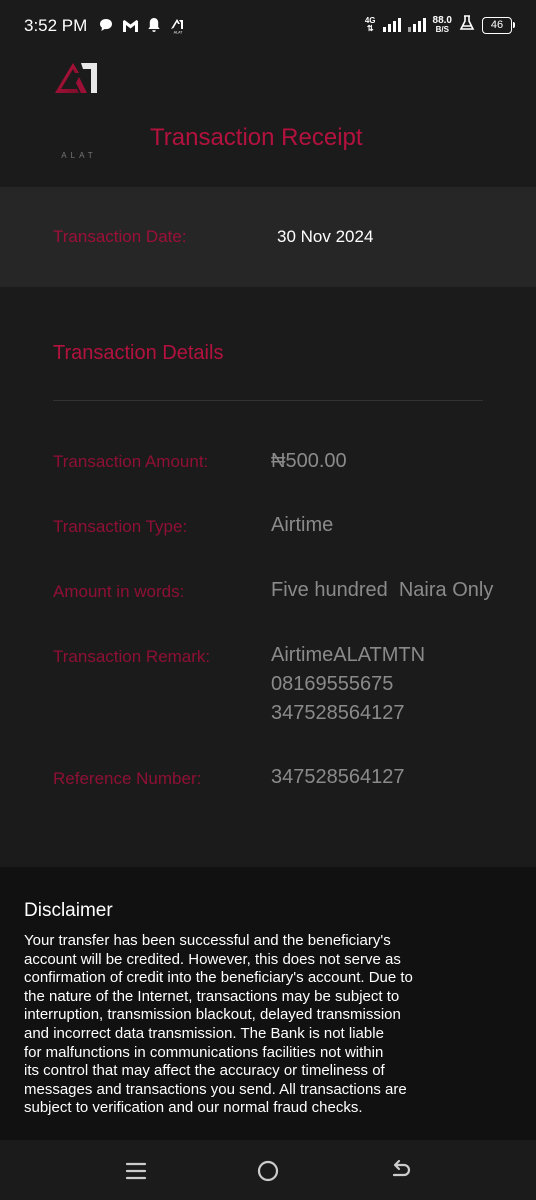  I want to click on type-label: Transaction Type:, so click(120, 526).